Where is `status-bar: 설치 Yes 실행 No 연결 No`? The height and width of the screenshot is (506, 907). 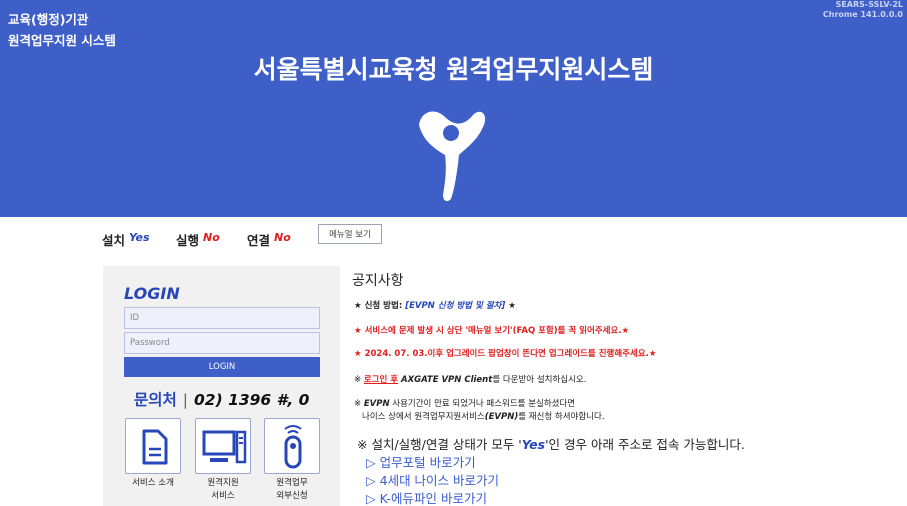
status-bar: 설치 Yes 실행 No 연결 No is located at coordinates (453, 238).